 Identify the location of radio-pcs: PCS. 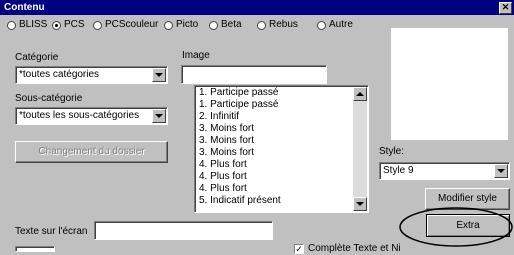
(68, 25).